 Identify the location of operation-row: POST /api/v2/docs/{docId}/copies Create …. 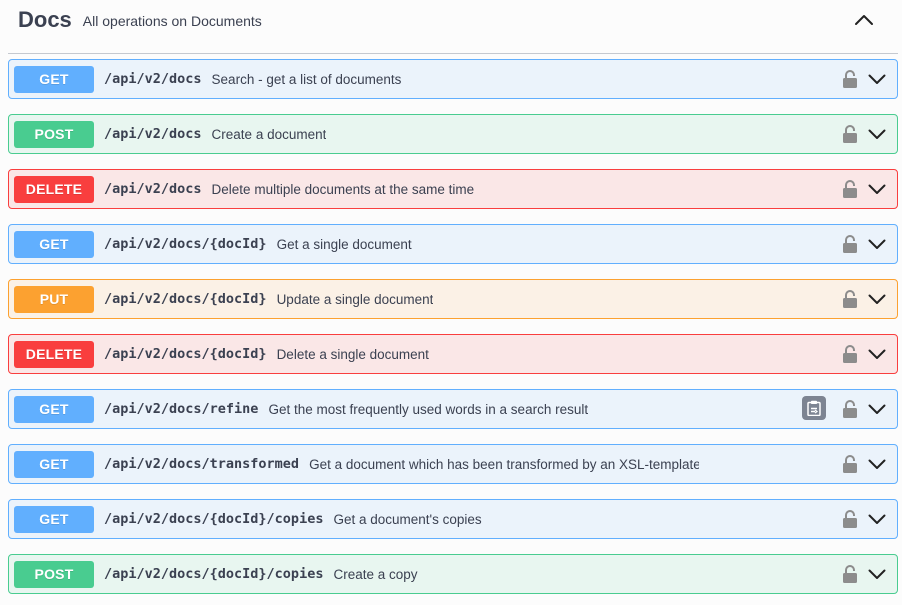
(453, 574).